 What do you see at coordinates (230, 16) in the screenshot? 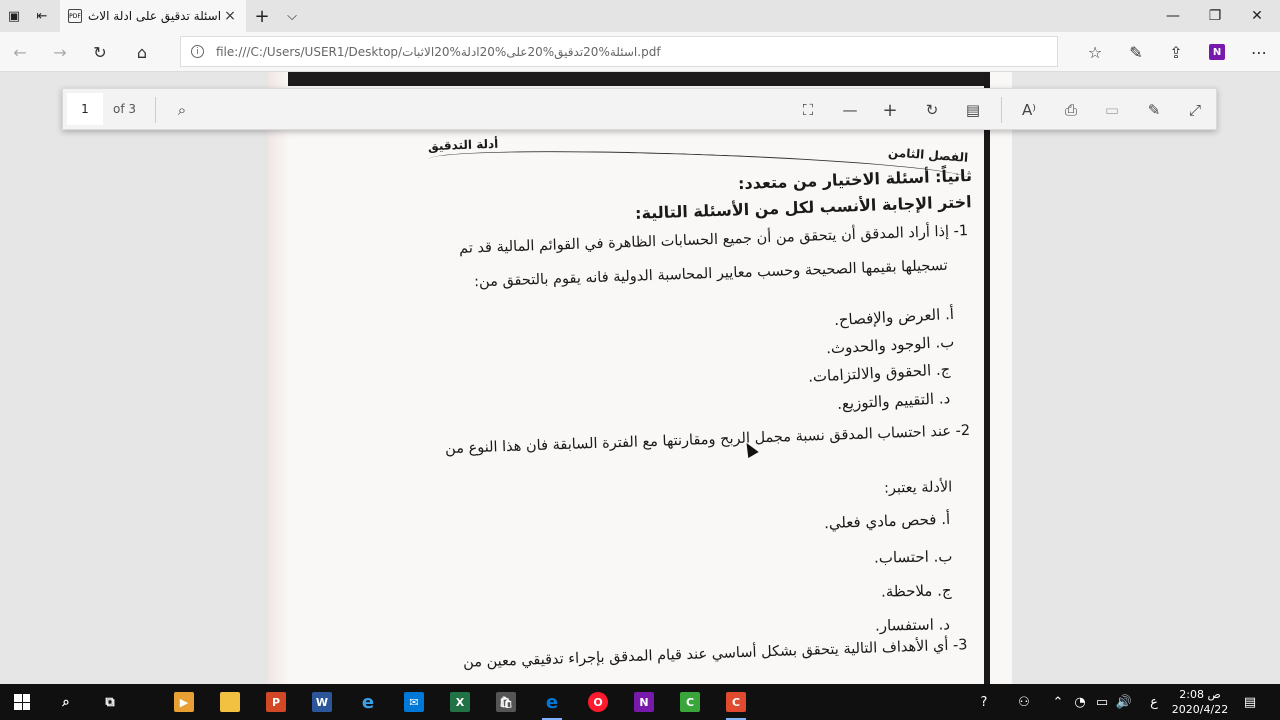
I see `tab-close-icon: ×` at bounding box center [230, 16].